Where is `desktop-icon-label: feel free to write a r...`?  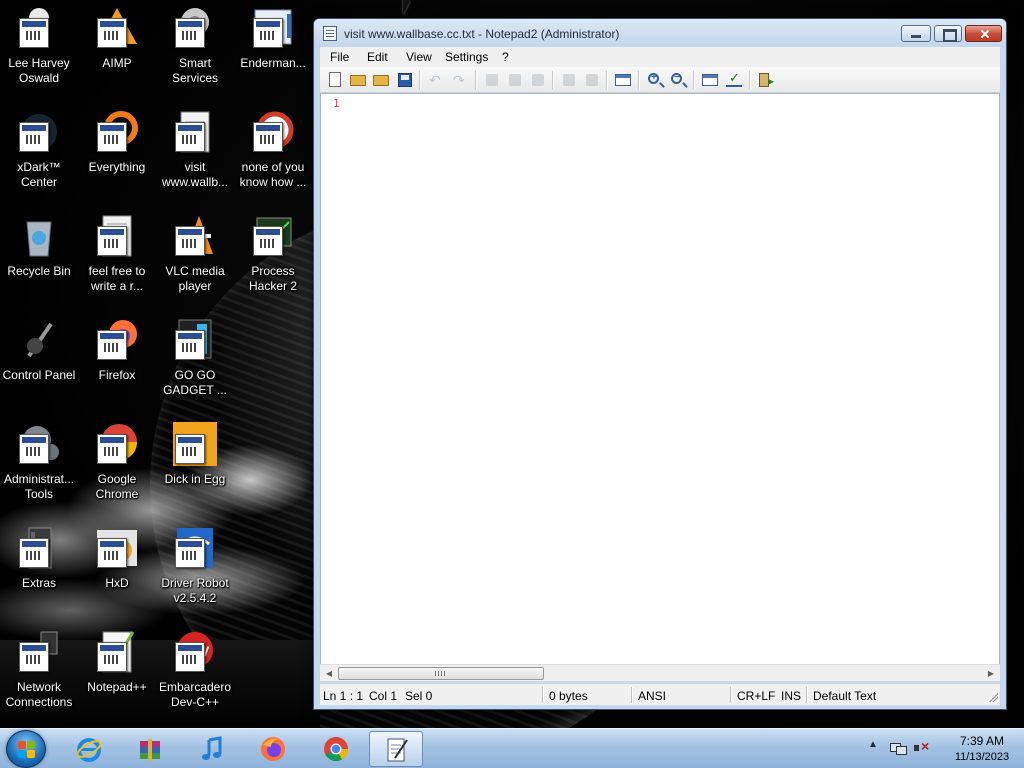 desktop-icon-label: feel free to write a r... is located at coordinates (117, 278).